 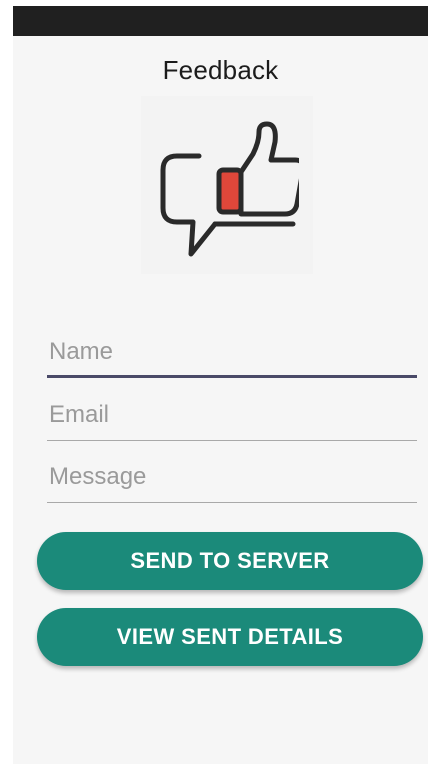 I want to click on feedback-logo, so click(x=227, y=185).